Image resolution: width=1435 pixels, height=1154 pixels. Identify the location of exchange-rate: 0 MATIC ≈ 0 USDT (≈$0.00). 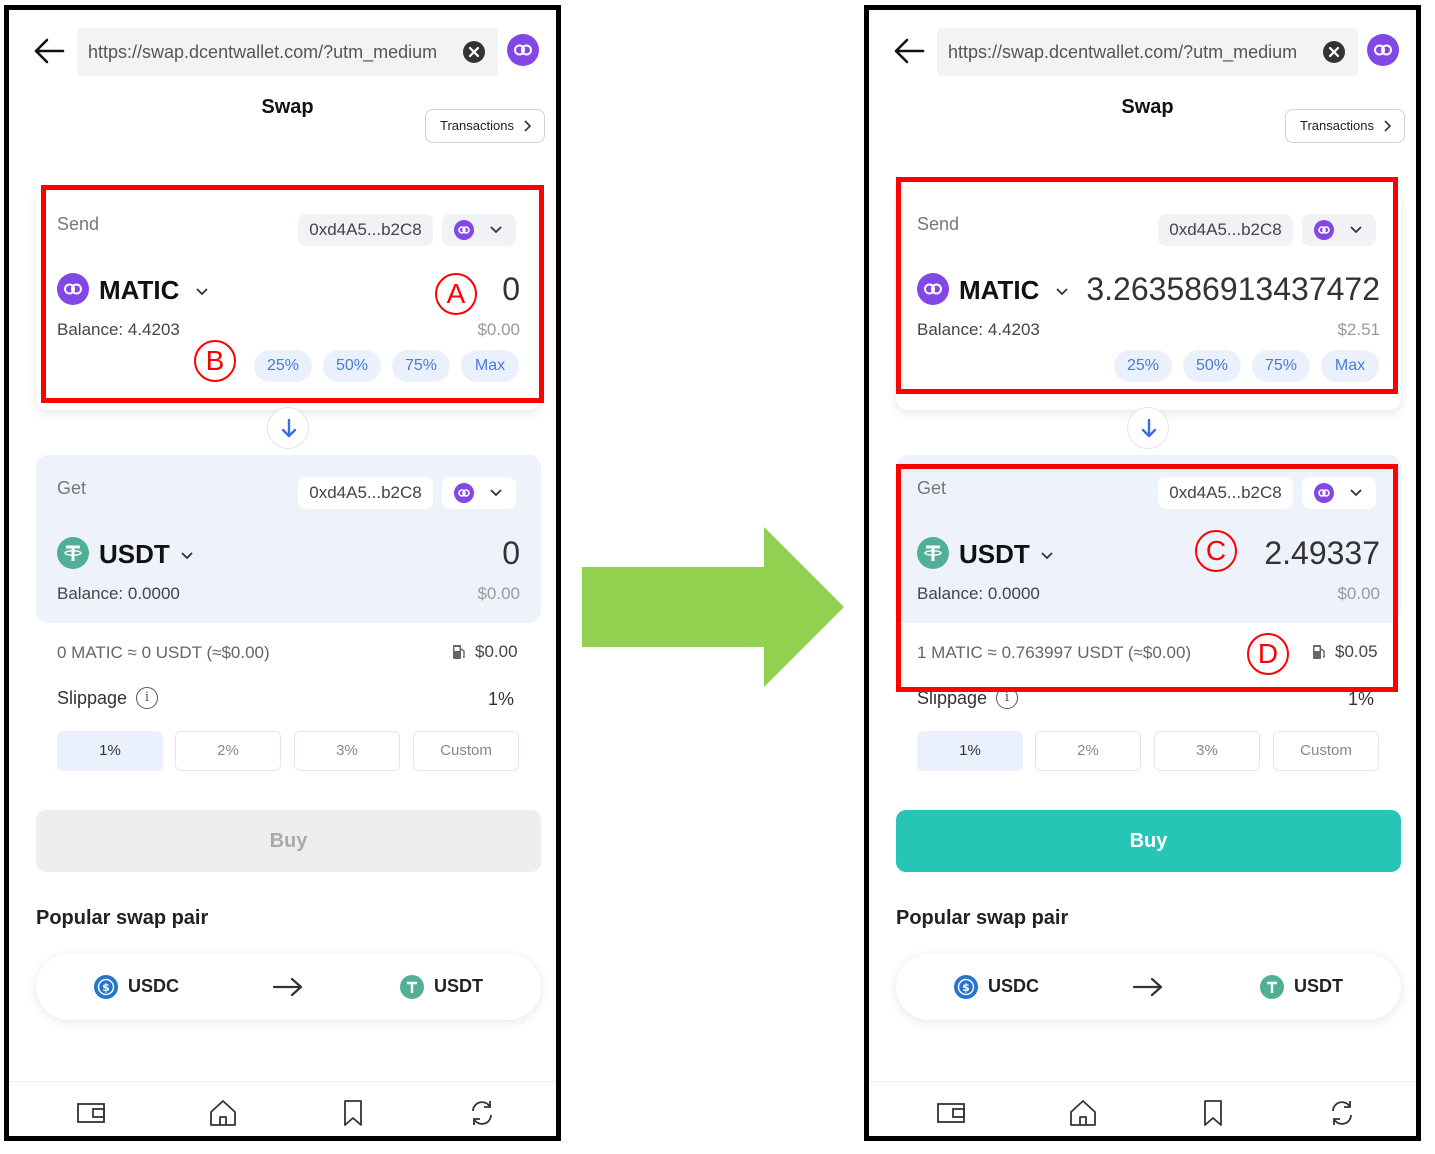
(163, 652).